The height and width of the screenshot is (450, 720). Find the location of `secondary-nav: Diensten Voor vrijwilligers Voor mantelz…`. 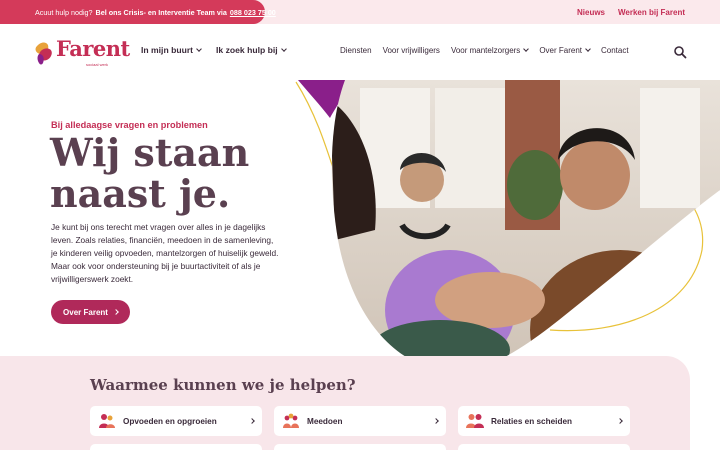

secondary-nav: Diensten Voor vrijwilligers Voor mantelz… is located at coordinates (484, 50).